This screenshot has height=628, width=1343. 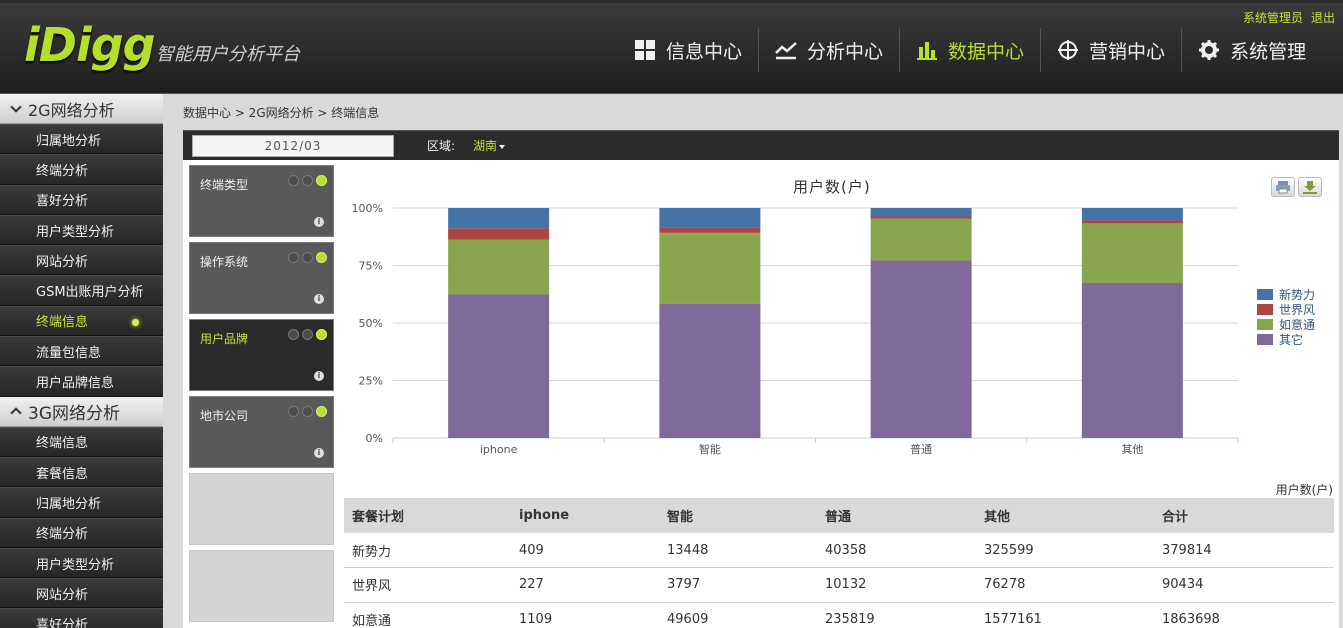 I want to click on card-operating-system: 操作系统 i, so click(x=261, y=278).